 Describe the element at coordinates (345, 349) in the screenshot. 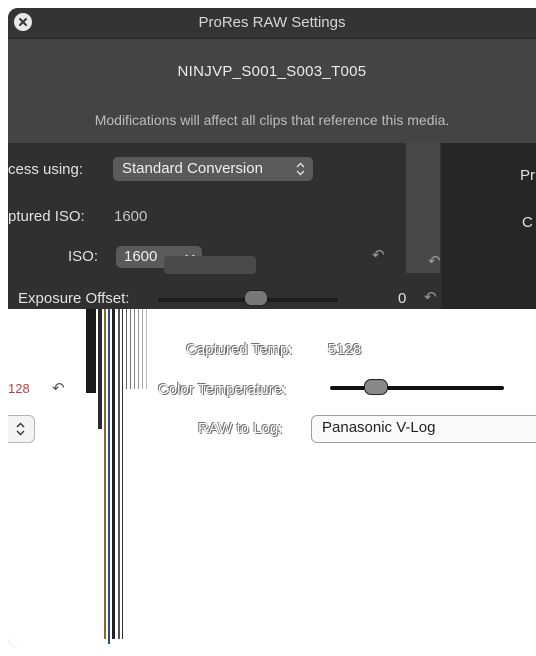

I see `captured-temp-value: 5128` at that location.